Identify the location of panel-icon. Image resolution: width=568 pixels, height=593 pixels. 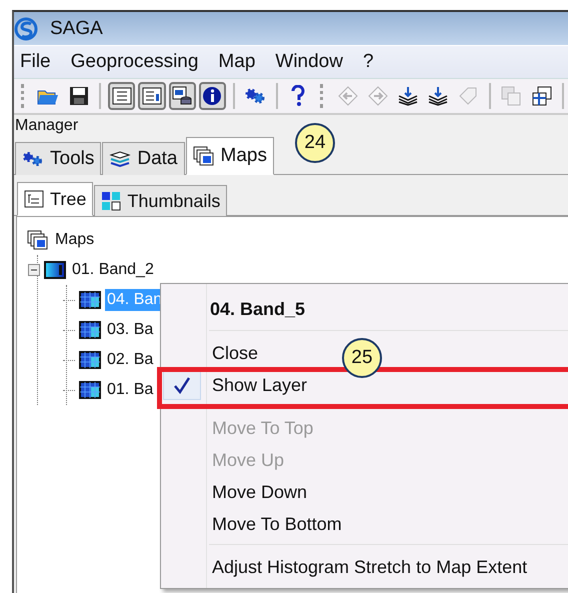
(152, 96).